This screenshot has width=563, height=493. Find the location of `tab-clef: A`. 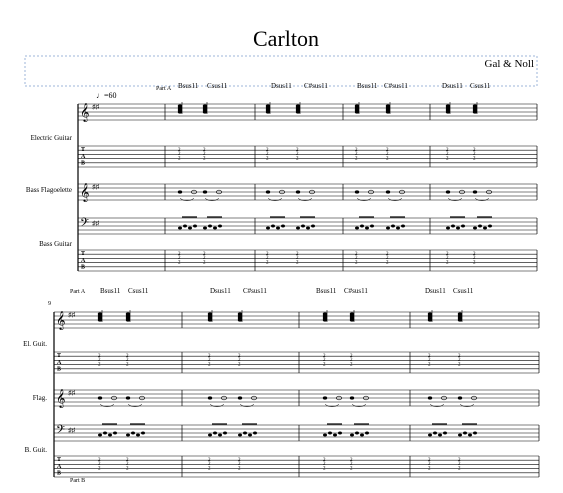

tab-clef: A is located at coordinates (83, 157).